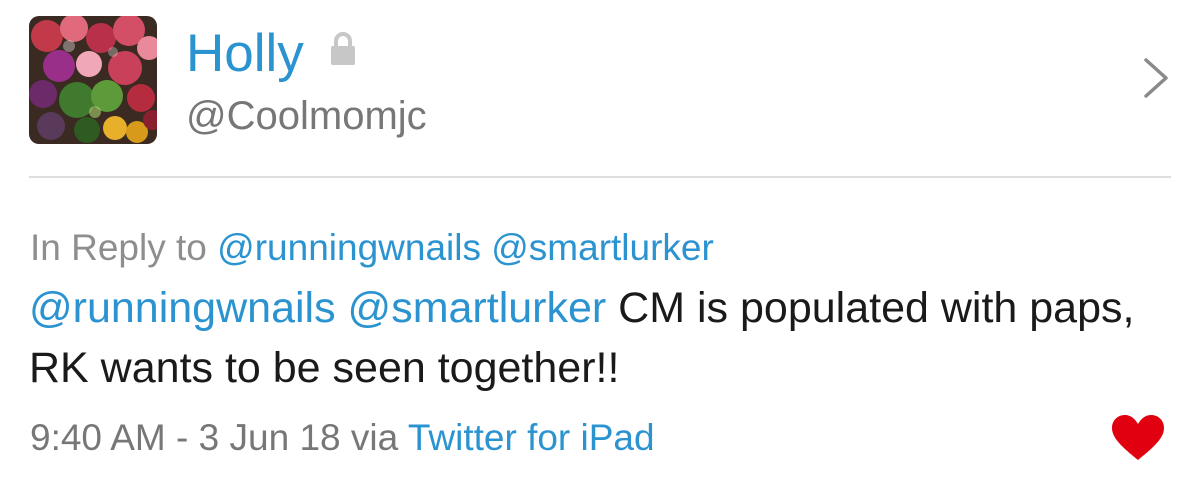  Describe the element at coordinates (1138, 438) in the screenshot. I see `heart-icon` at that location.